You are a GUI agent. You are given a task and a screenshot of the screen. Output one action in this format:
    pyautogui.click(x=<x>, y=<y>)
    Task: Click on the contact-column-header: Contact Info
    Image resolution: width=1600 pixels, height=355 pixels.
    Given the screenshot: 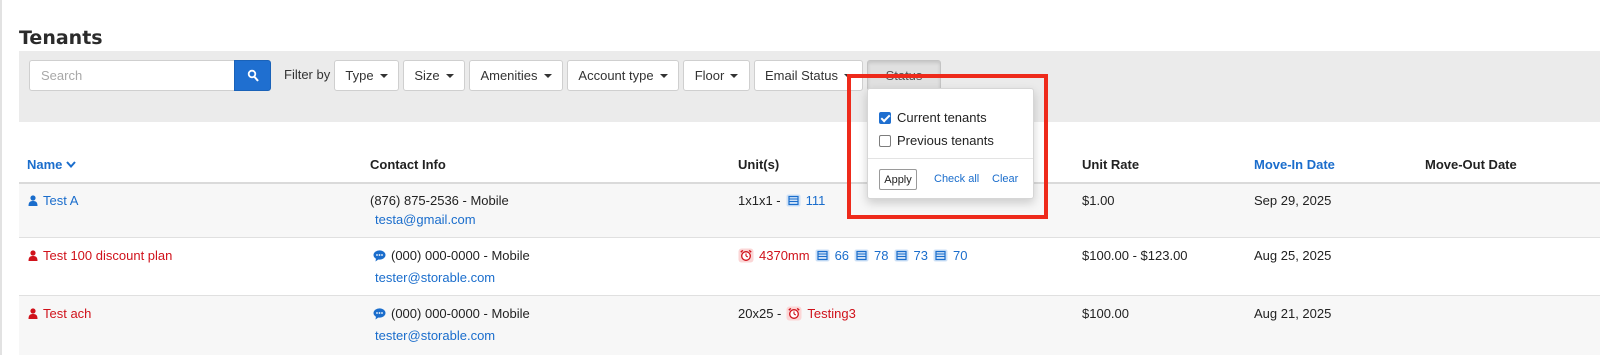 What is the action you would take?
    pyautogui.click(x=408, y=164)
    